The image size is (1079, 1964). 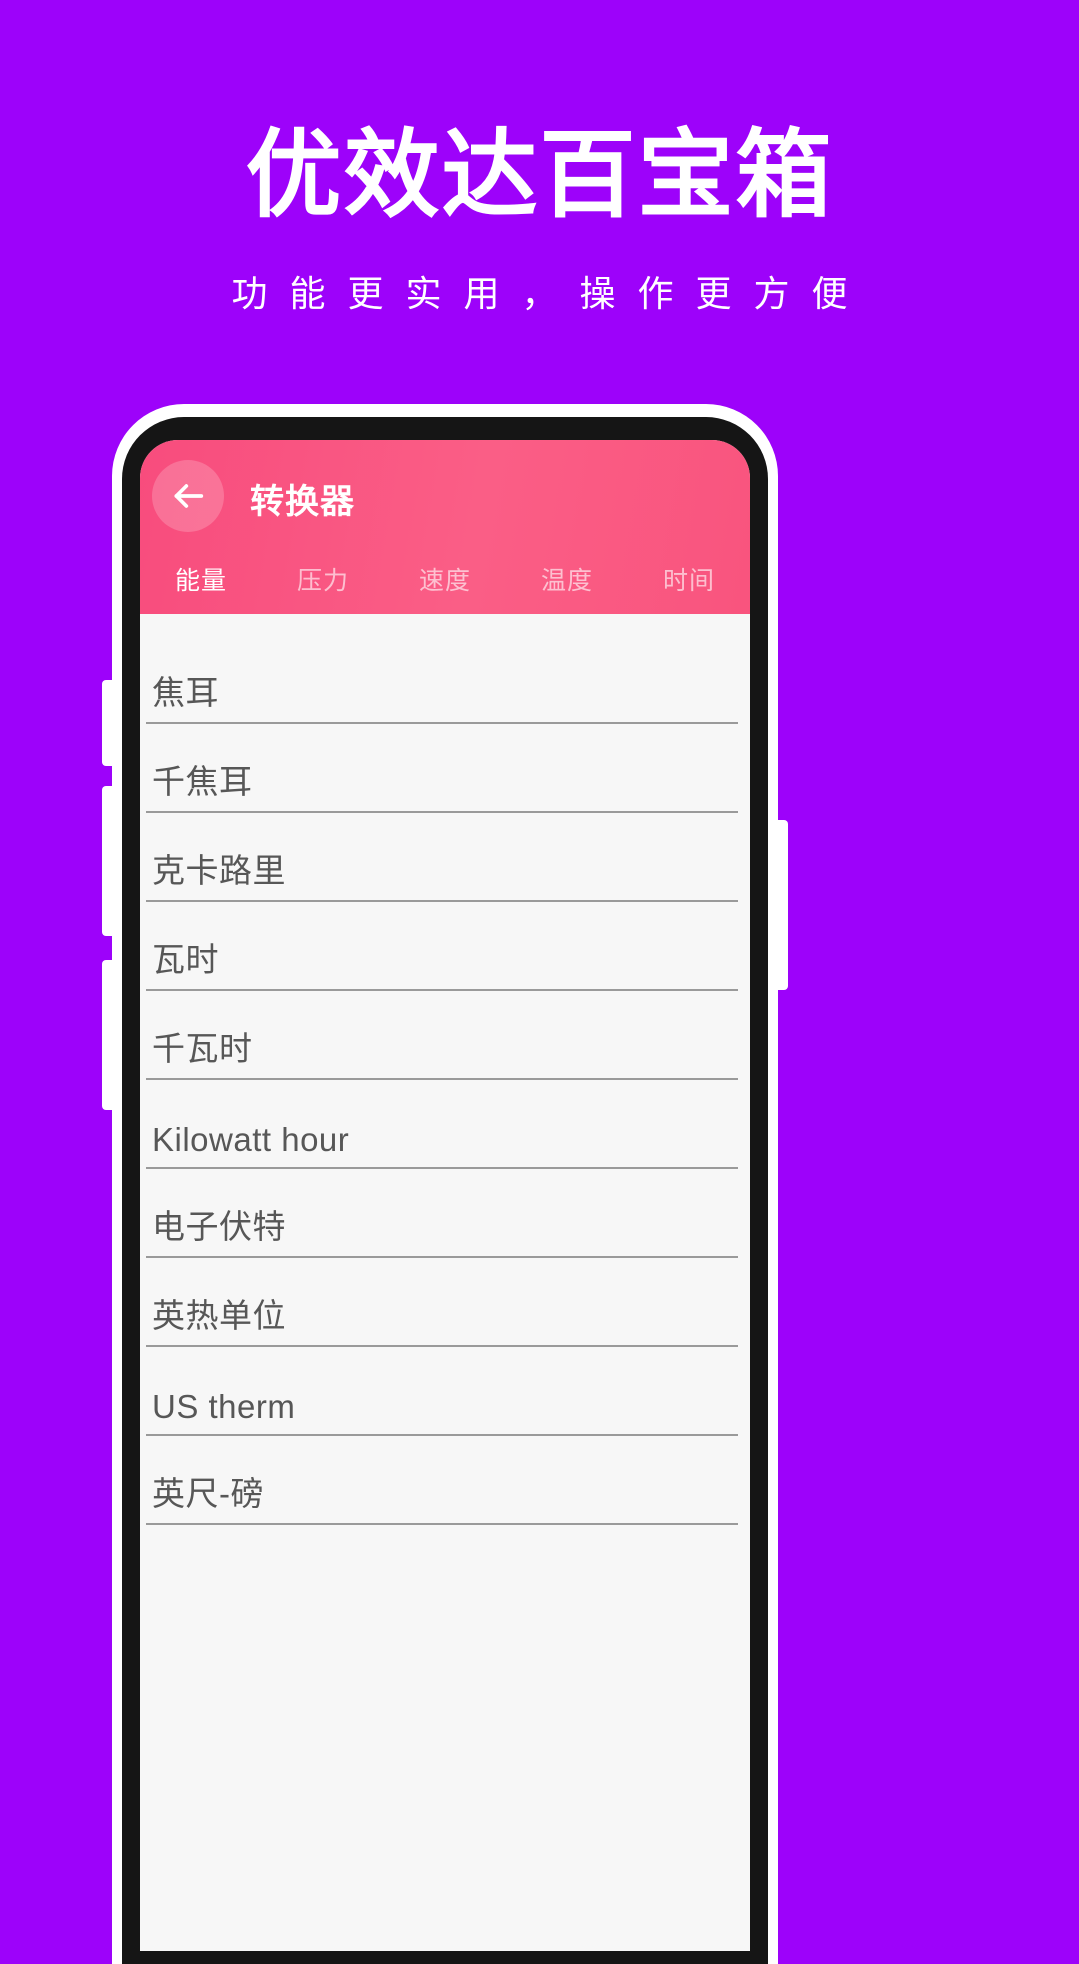 What do you see at coordinates (567, 579) in the screenshot?
I see `tab-temperature: 温度` at bounding box center [567, 579].